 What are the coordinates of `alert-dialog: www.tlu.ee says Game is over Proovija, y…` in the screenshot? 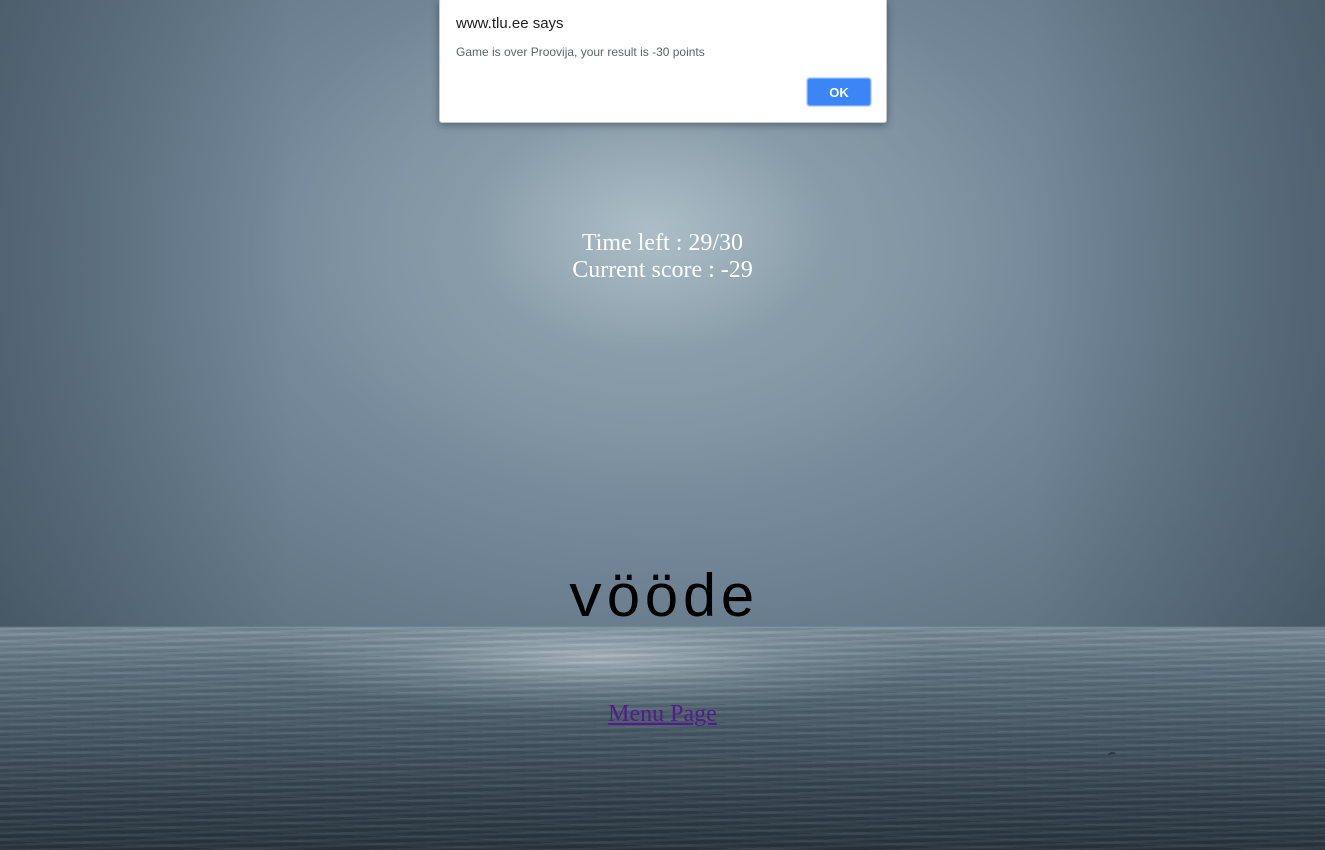 It's located at (663, 61).